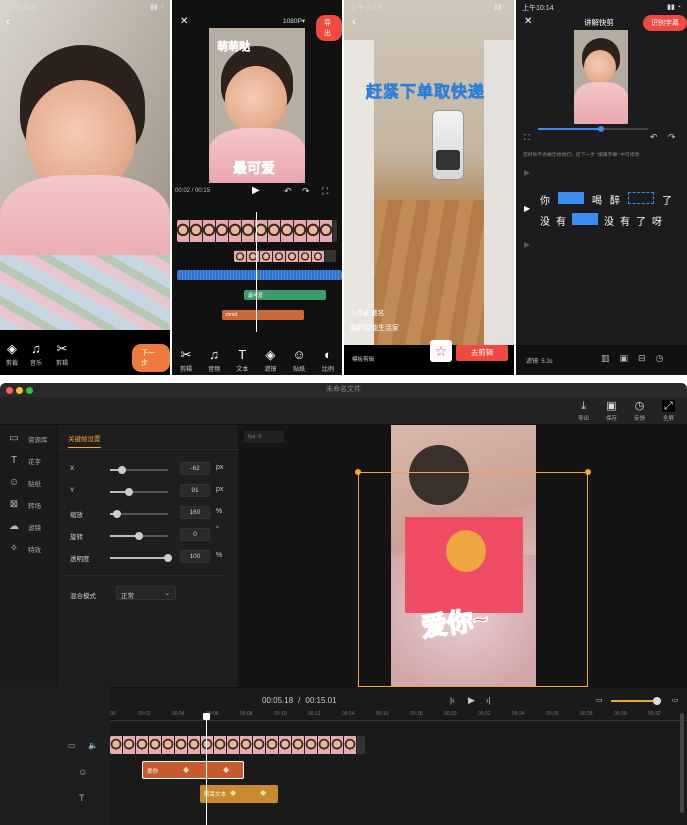 This screenshot has height=825, width=687. What do you see at coordinates (24, 504) in the screenshot?
I see `sidebar-item-transition: ⊠ 转场` at bounding box center [24, 504].